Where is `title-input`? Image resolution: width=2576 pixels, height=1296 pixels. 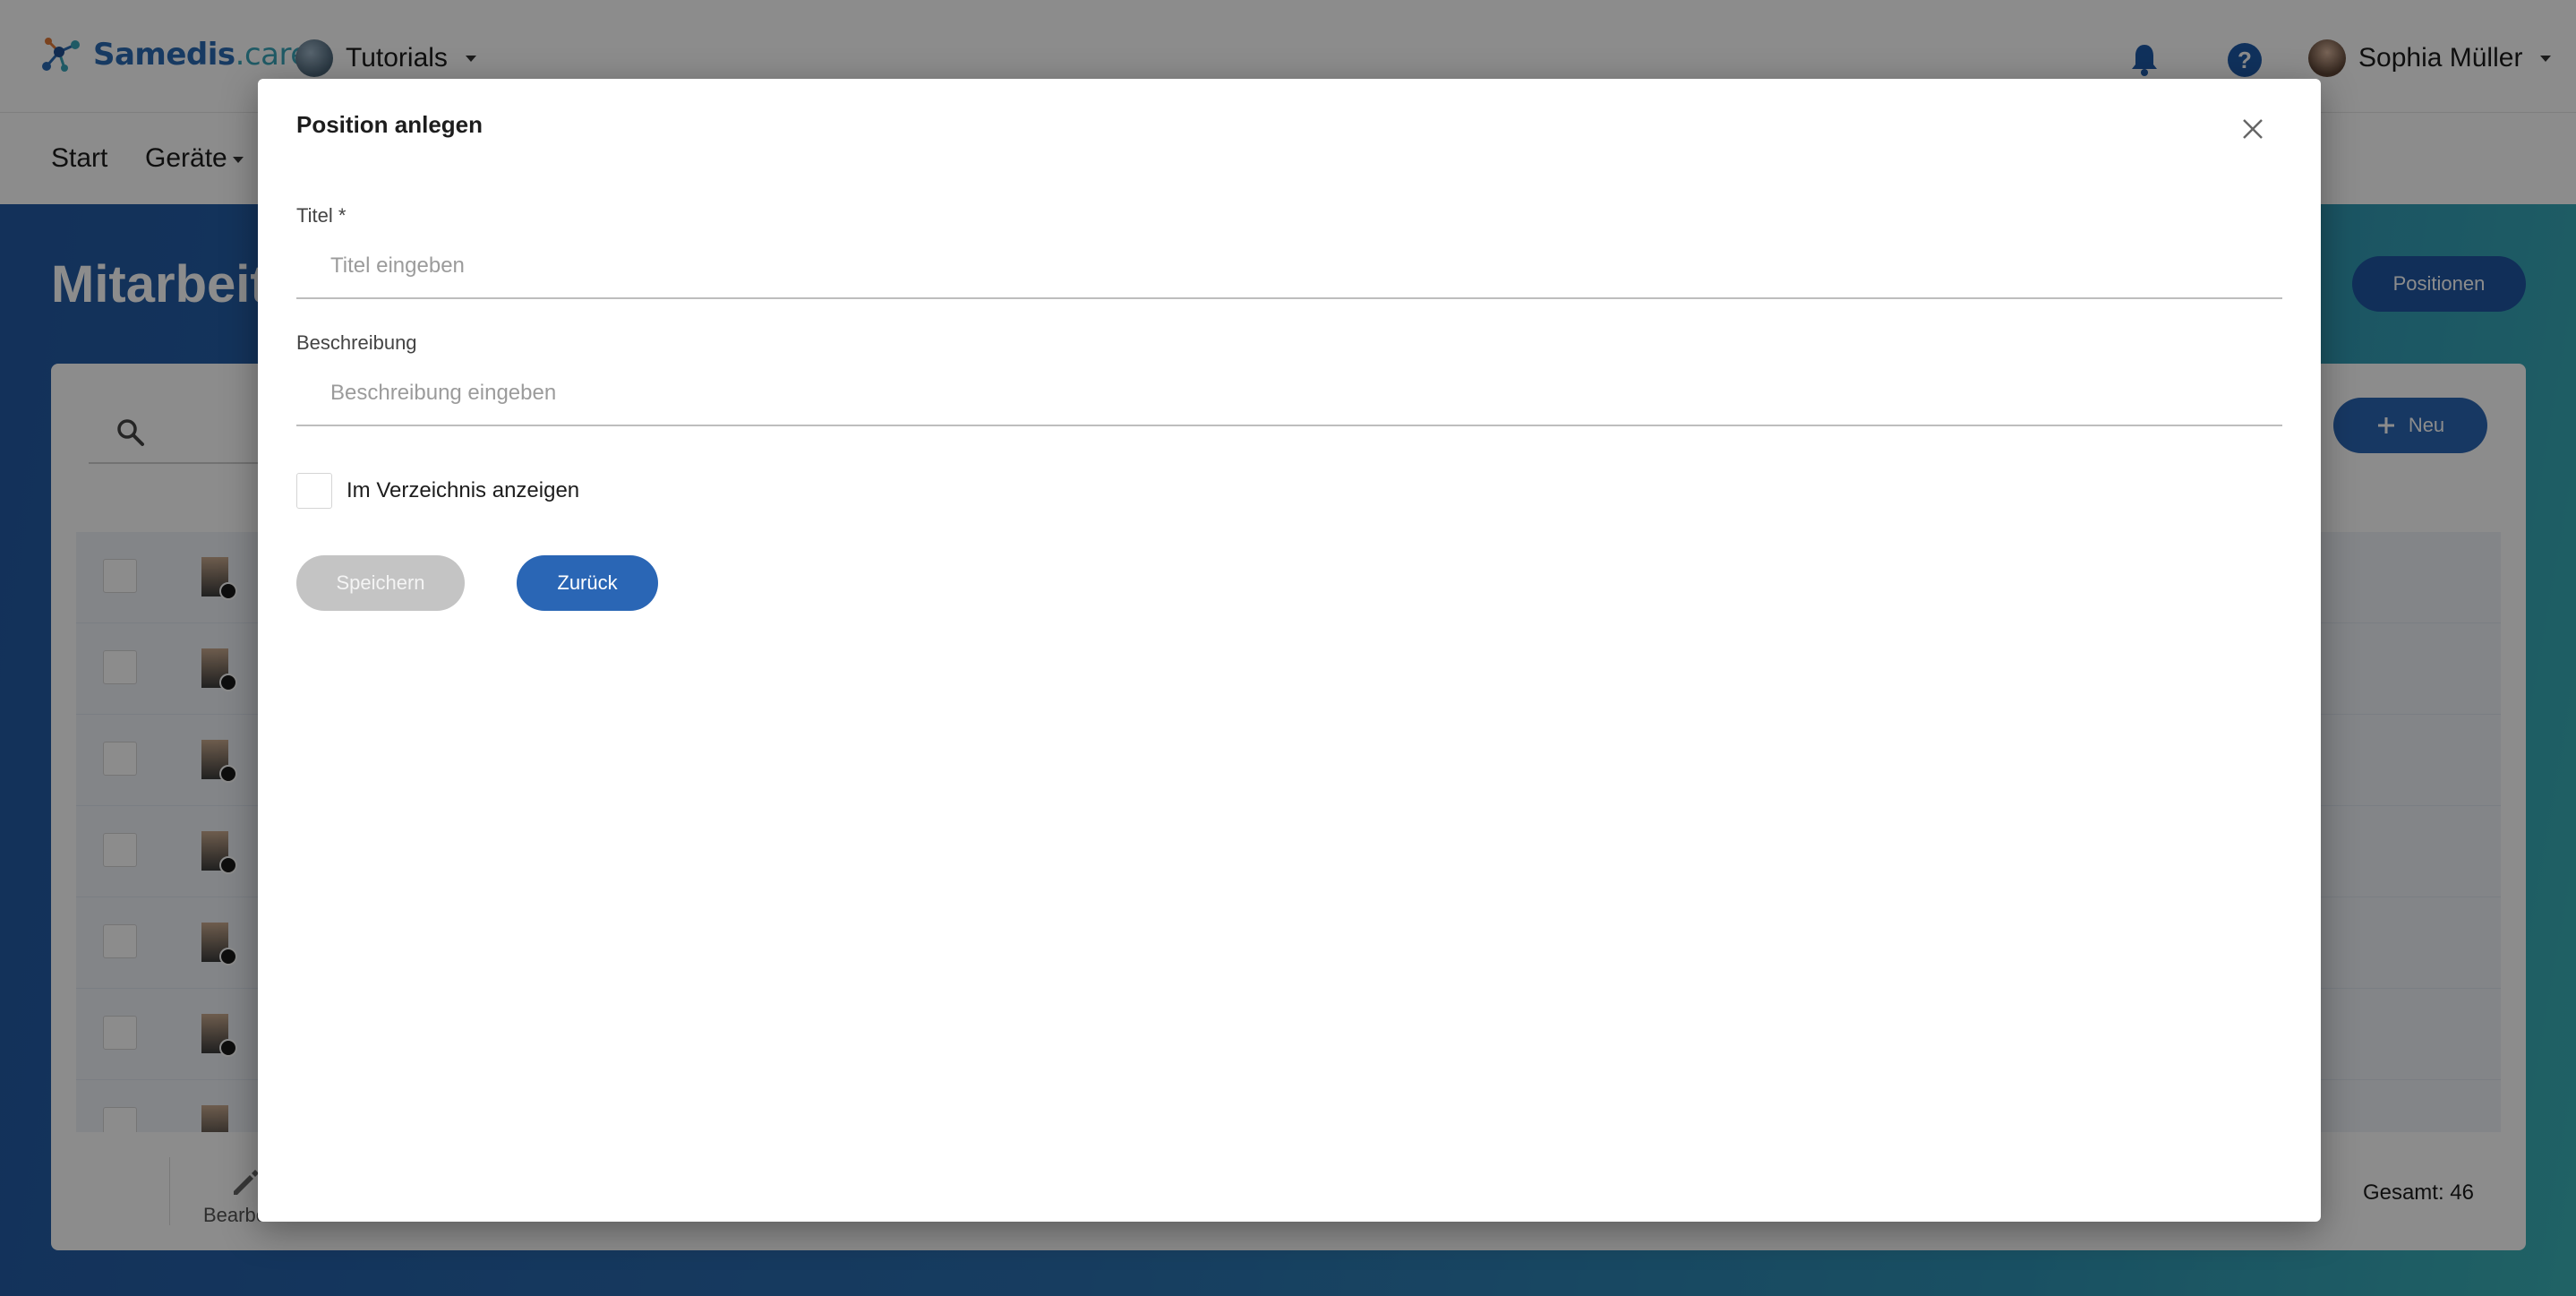
title-input is located at coordinates (1289, 267).